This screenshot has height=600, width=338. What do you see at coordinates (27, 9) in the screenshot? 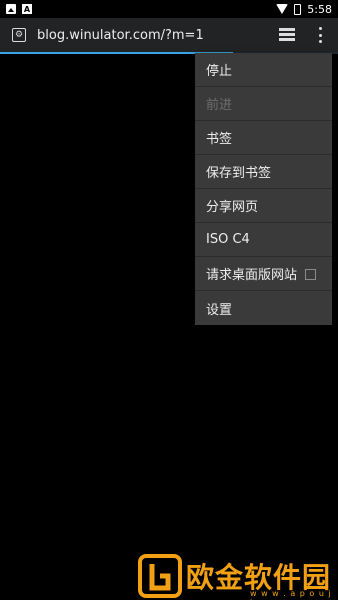
I see `a-notification-icon: A` at bounding box center [27, 9].